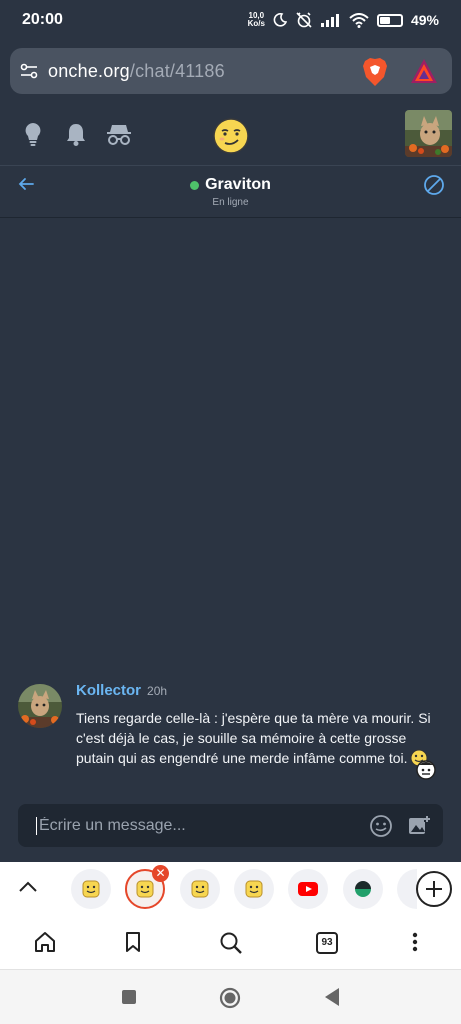 This screenshot has height=1024, width=461. What do you see at coordinates (426, 770) in the screenshot?
I see `sticker-reaction-icon` at bounding box center [426, 770].